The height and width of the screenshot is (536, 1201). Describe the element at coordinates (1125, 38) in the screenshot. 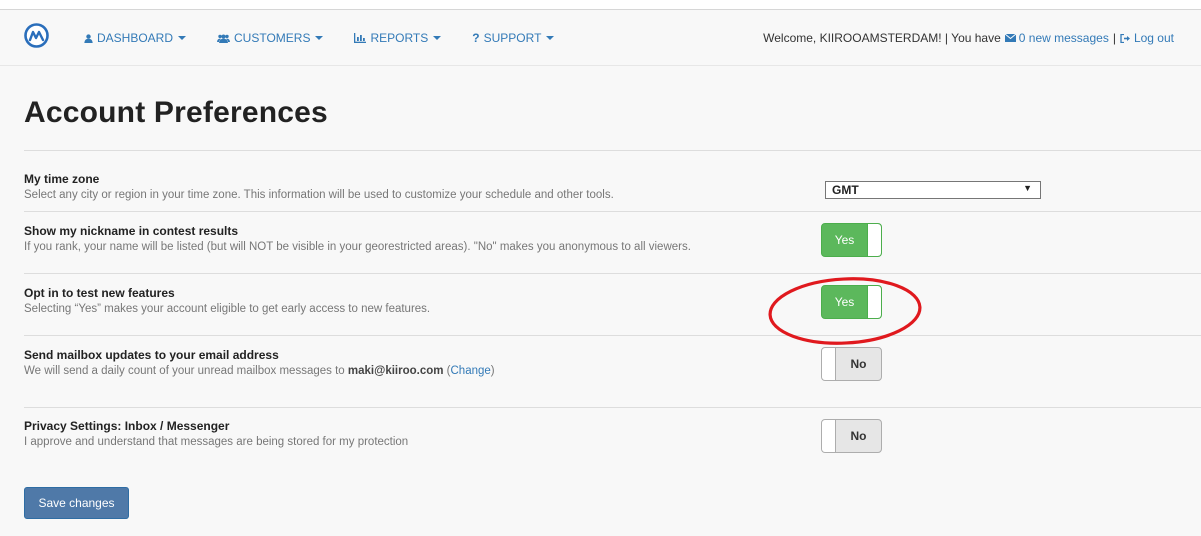

I see `logout-icon` at that location.